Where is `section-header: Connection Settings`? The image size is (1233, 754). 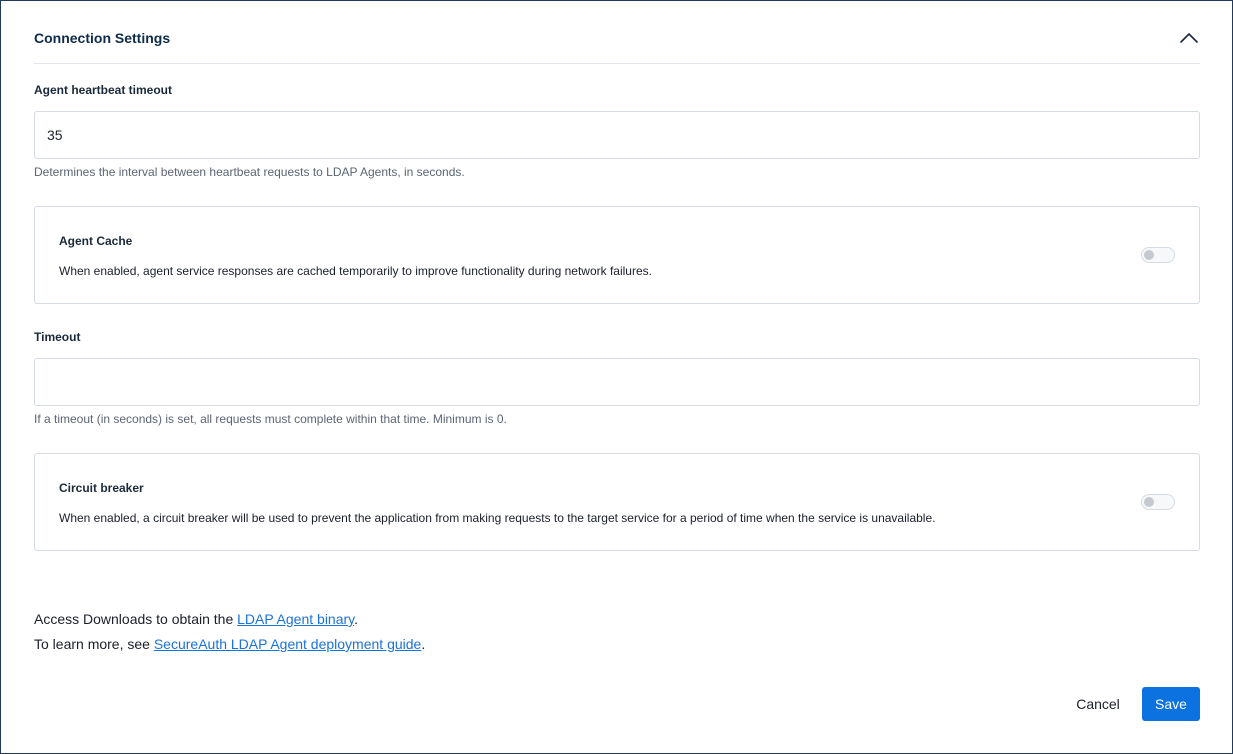 section-header: Connection Settings is located at coordinates (617, 32).